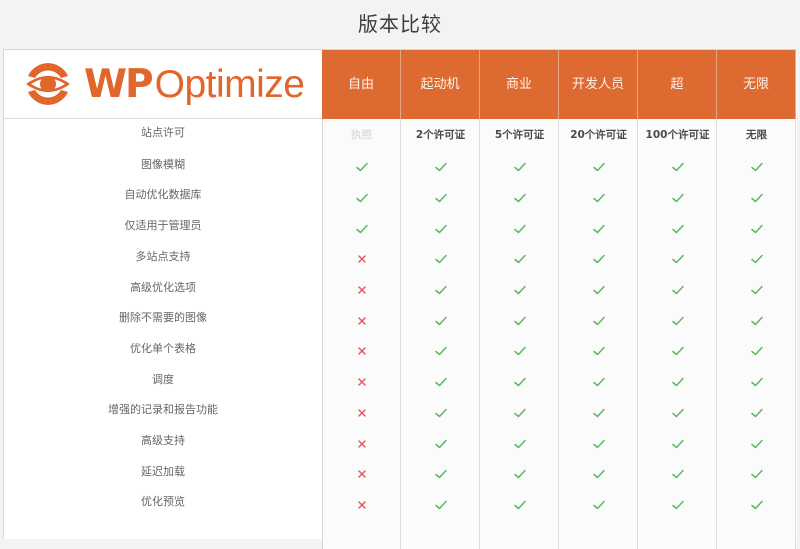  I want to click on license-count: 2个许可证, so click(440, 135).